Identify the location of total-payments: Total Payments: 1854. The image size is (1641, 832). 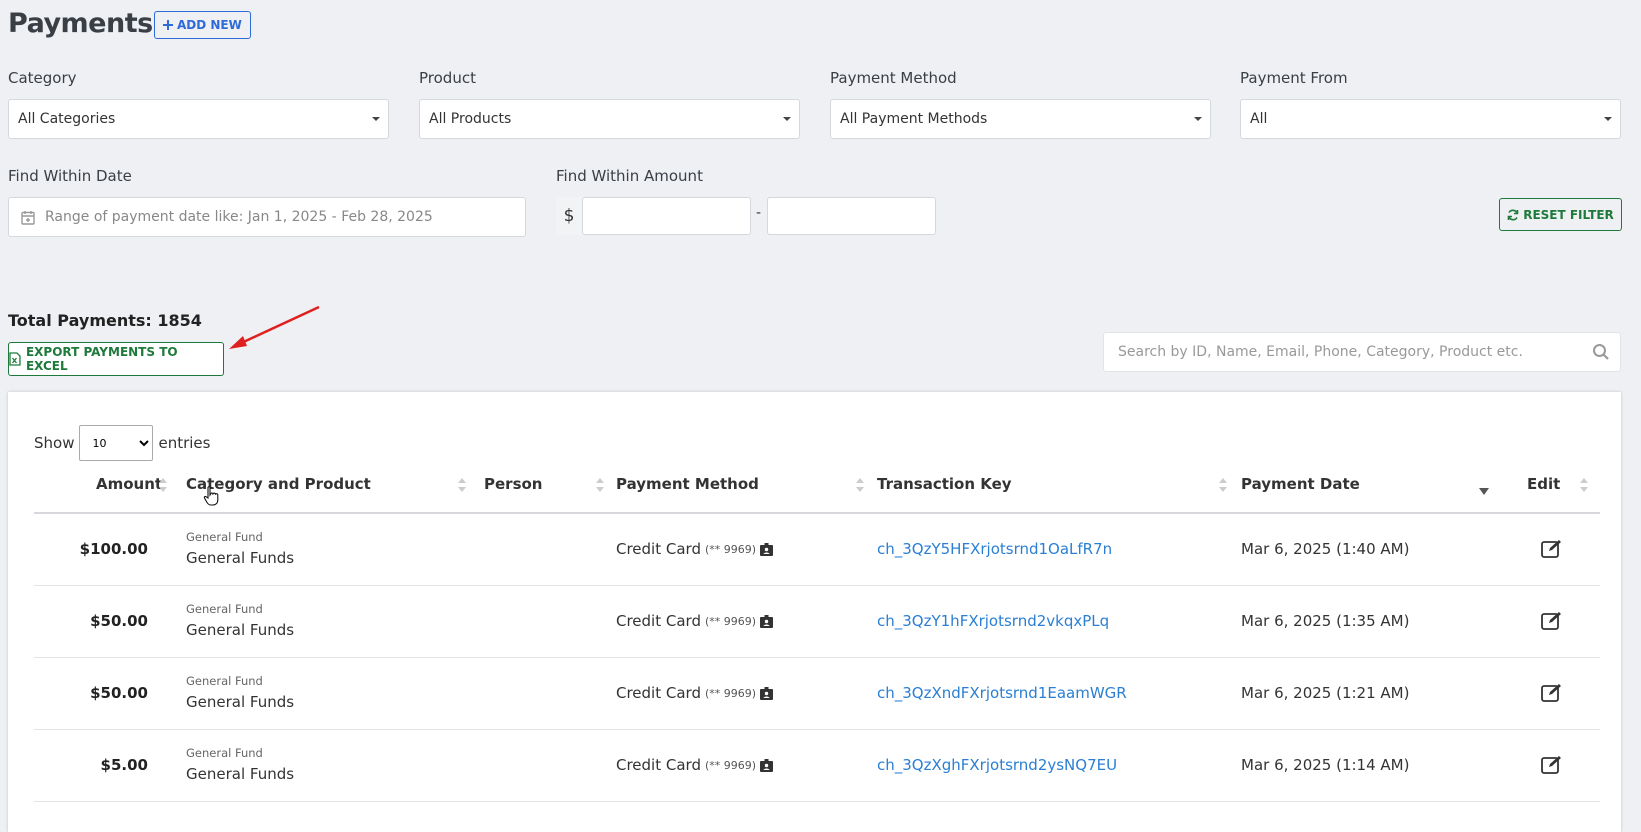
(105, 320).